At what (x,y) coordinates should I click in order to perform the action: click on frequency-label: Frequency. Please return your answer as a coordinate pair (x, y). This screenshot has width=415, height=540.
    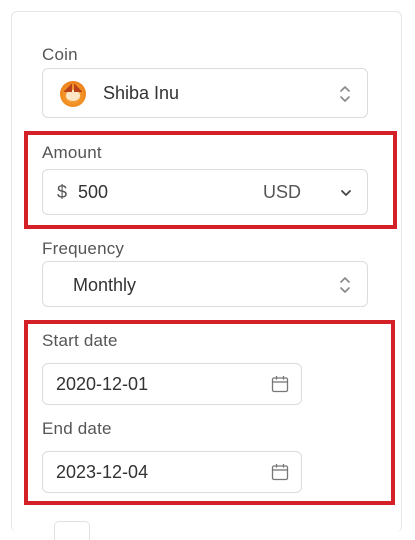
    Looking at the image, I should click on (83, 248).